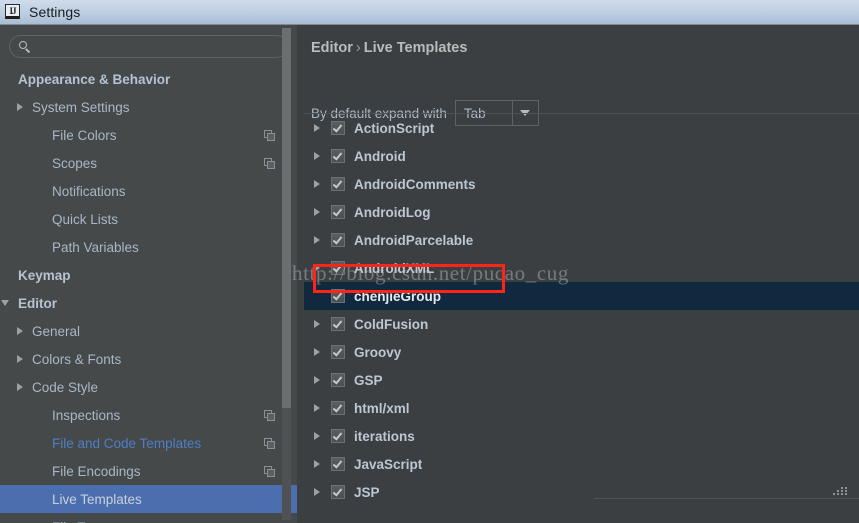  What do you see at coordinates (581, 324) in the screenshot?
I see `template-group-row: ColdFusion` at bounding box center [581, 324].